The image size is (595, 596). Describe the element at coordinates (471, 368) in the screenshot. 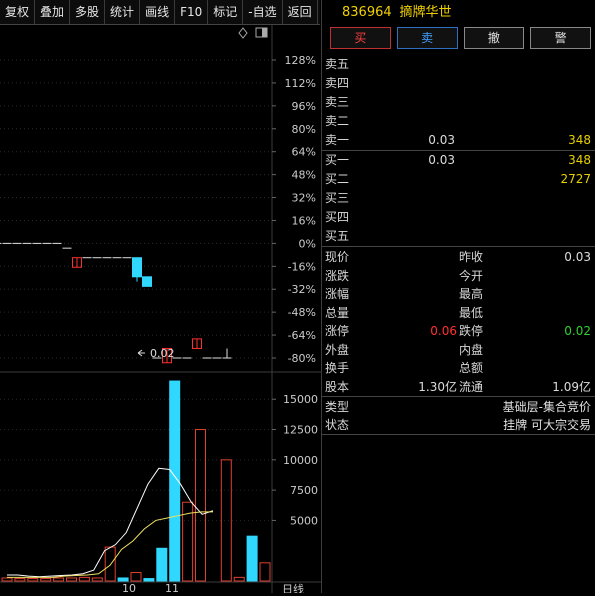

I see `stat-label: 总额` at that location.